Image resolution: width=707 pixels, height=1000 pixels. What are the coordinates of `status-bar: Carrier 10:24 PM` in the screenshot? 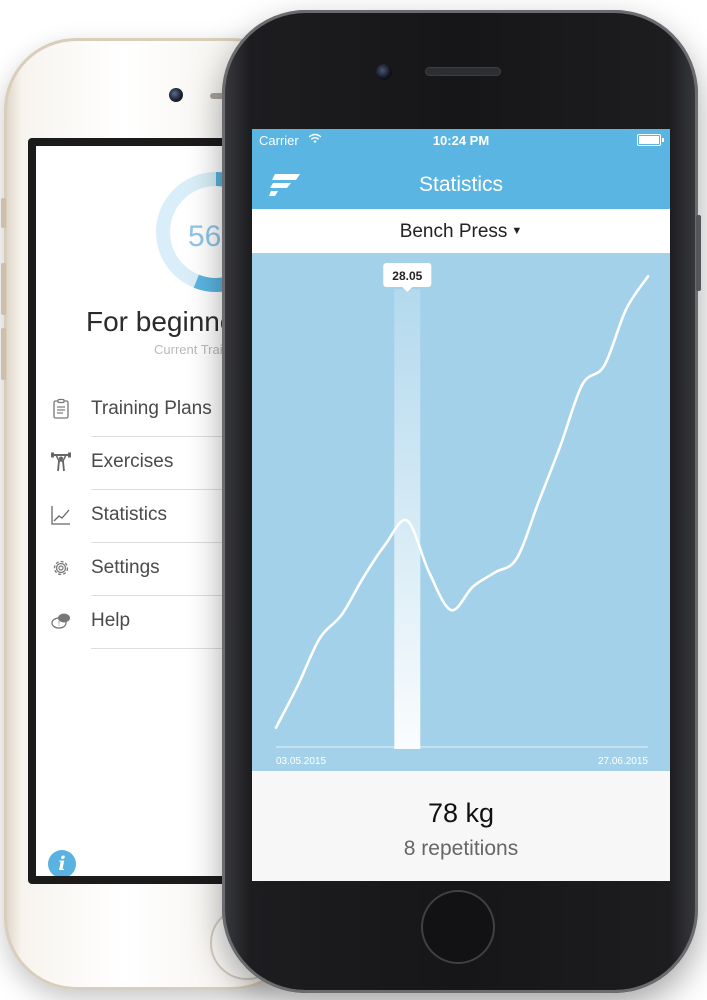 It's located at (461, 140).